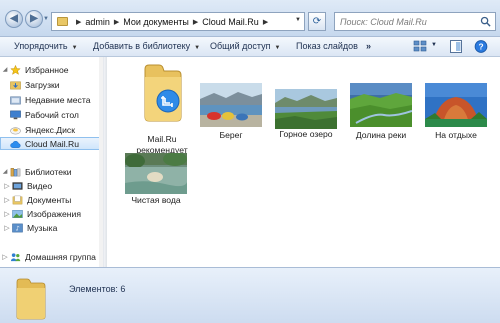 This screenshot has height=323, width=500. I want to click on photo-mountain-lake-thumbnail, so click(306, 109).